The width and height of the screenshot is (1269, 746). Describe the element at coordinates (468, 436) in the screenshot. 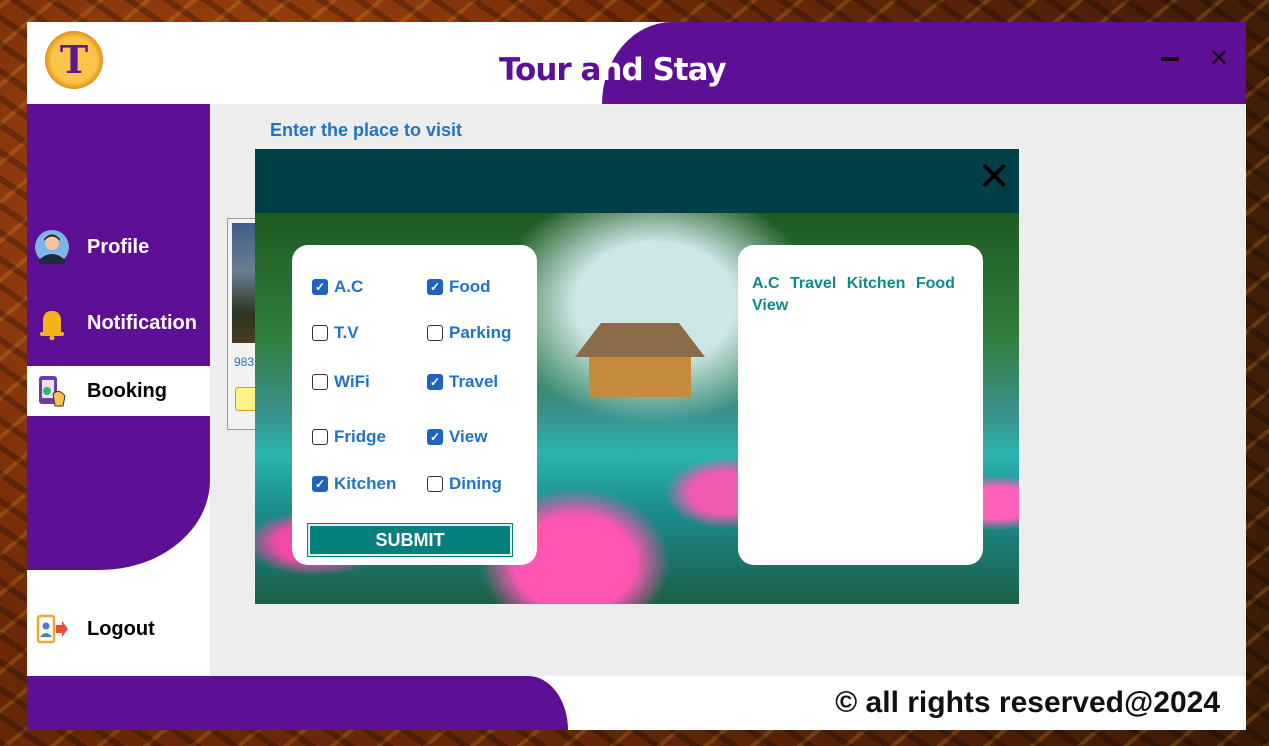

I see `option-label: View` at that location.